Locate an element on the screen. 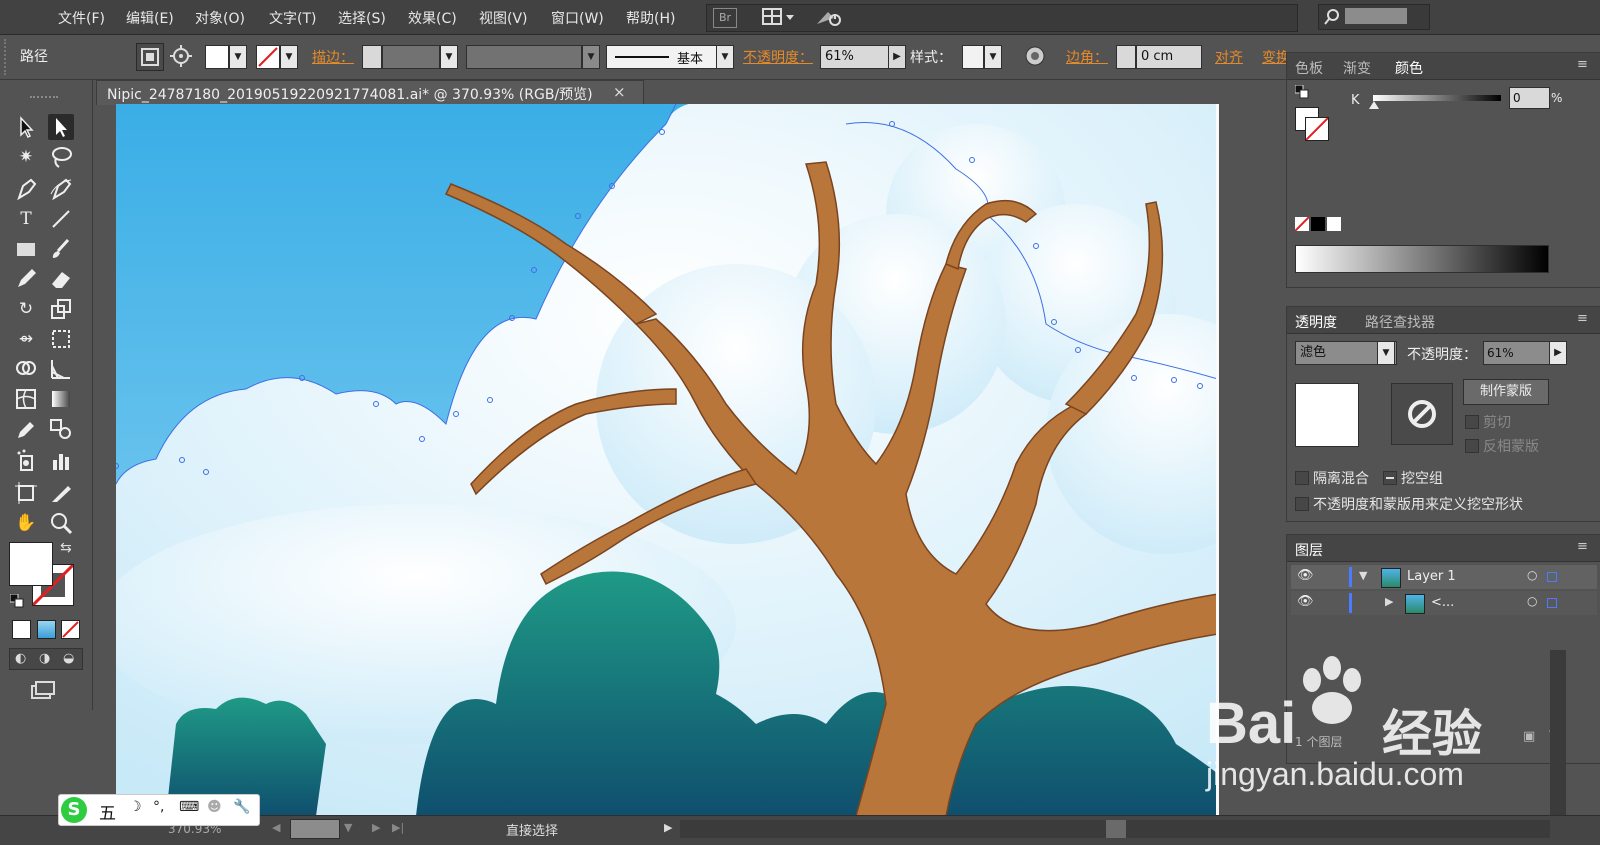  arrange-documents-icon is located at coordinates (779, 17).